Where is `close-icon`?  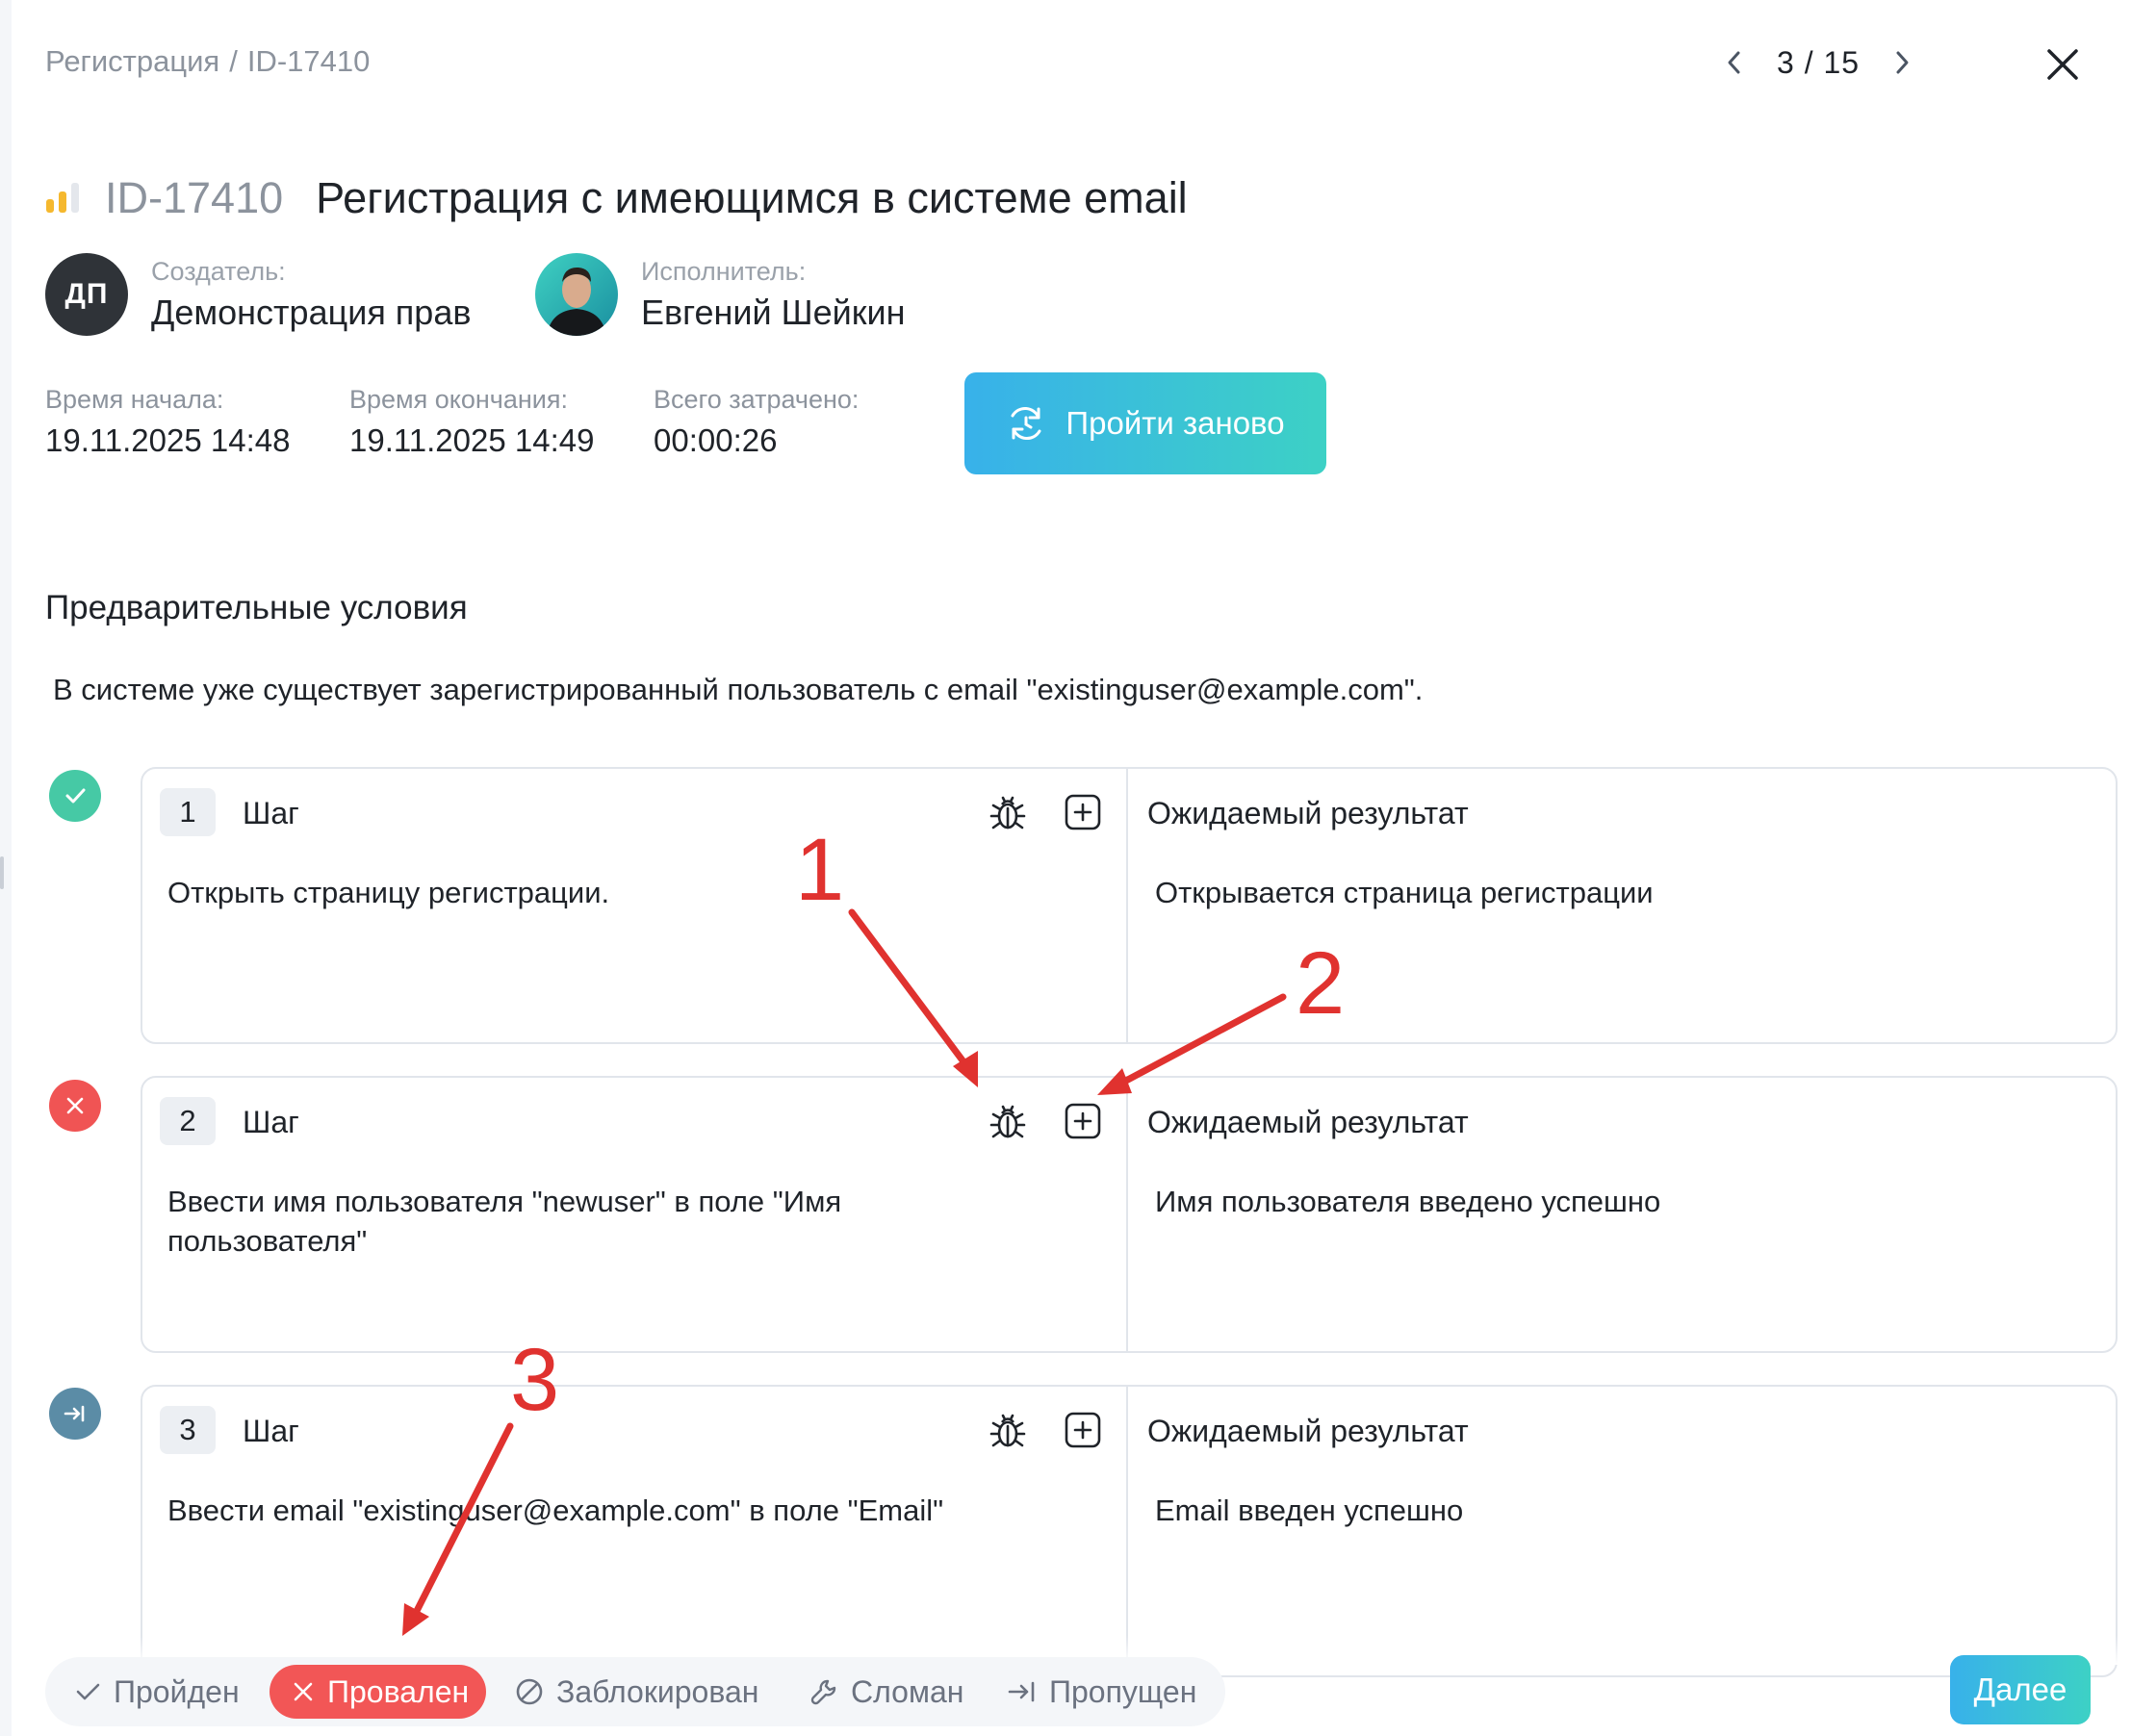
close-icon is located at coordinates (2062, 64).